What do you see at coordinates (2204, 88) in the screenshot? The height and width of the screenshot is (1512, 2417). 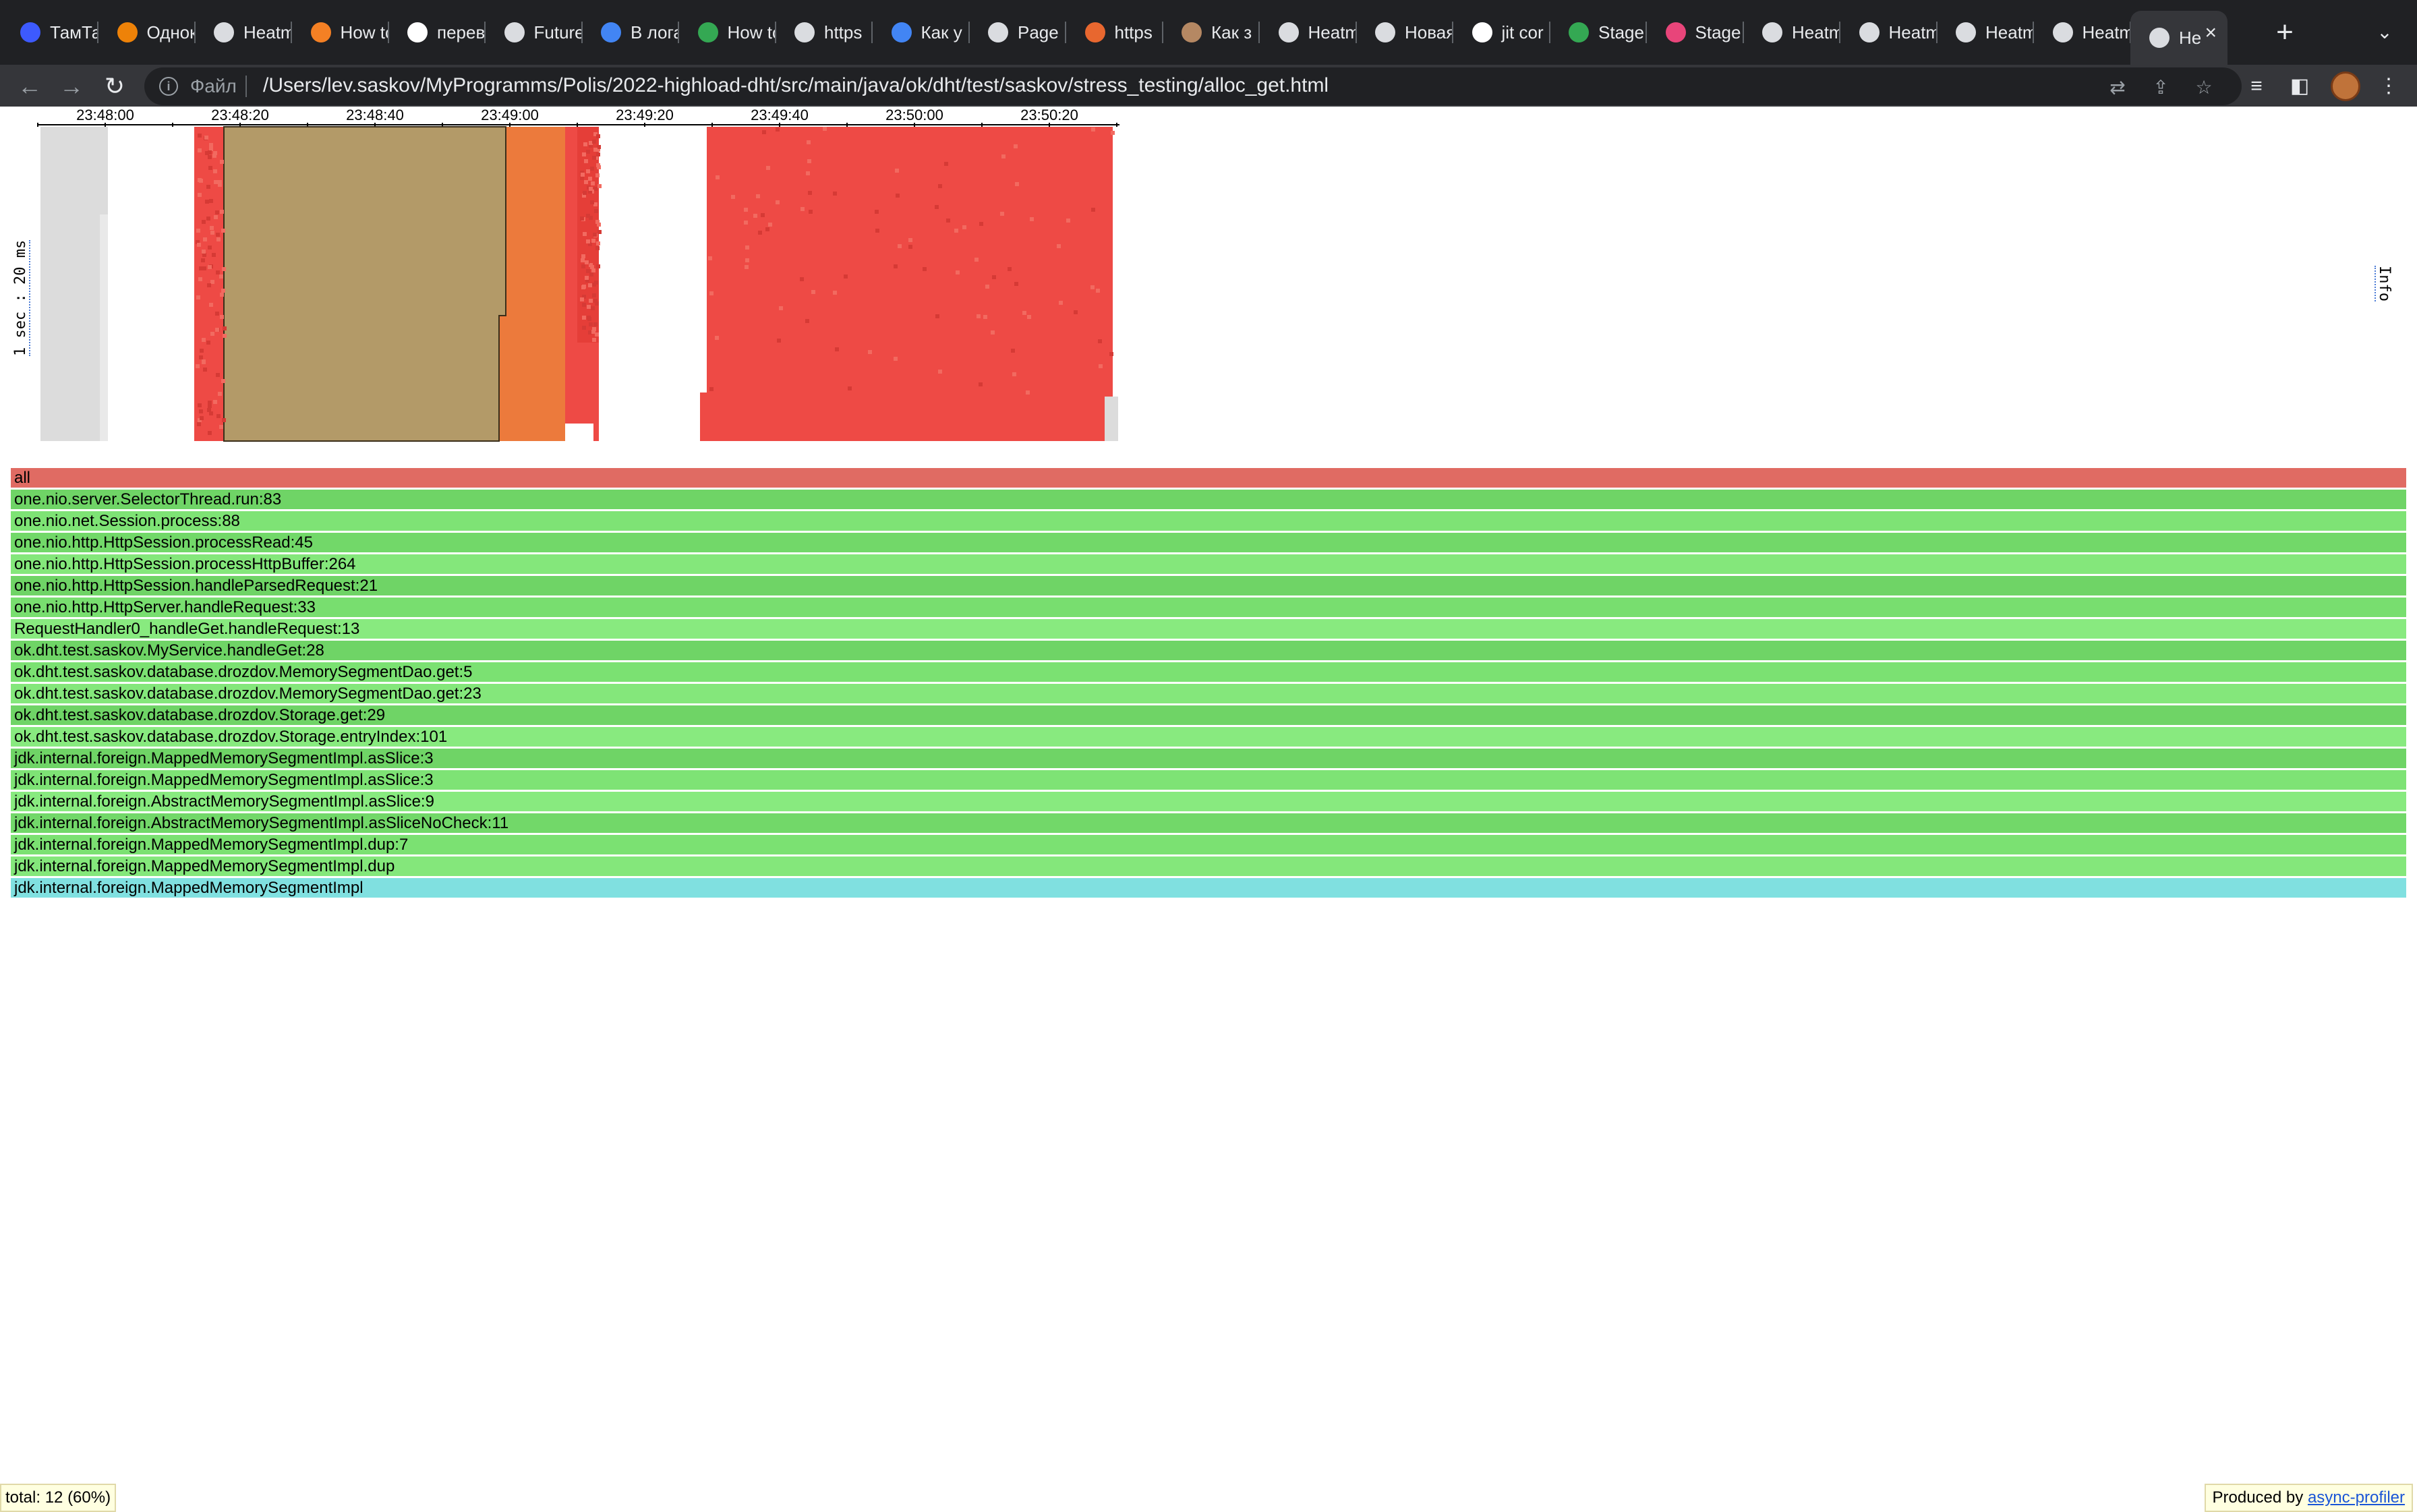 I see `bookmark-star-icon: ☆` at bounding box center [2204, 88].